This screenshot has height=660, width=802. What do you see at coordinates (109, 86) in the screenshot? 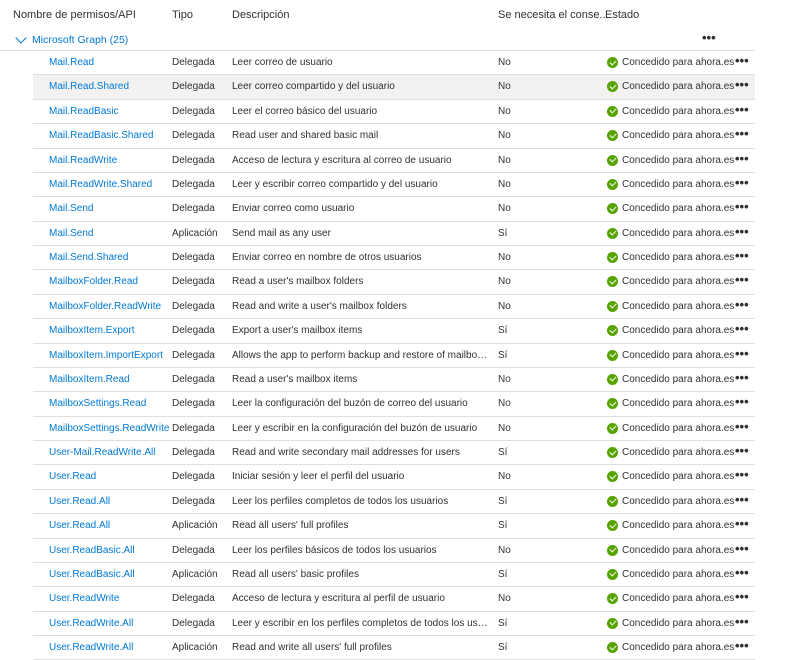
I see `permission-name-link: Mail.Read.Shared` at bounding box center [109, 86].